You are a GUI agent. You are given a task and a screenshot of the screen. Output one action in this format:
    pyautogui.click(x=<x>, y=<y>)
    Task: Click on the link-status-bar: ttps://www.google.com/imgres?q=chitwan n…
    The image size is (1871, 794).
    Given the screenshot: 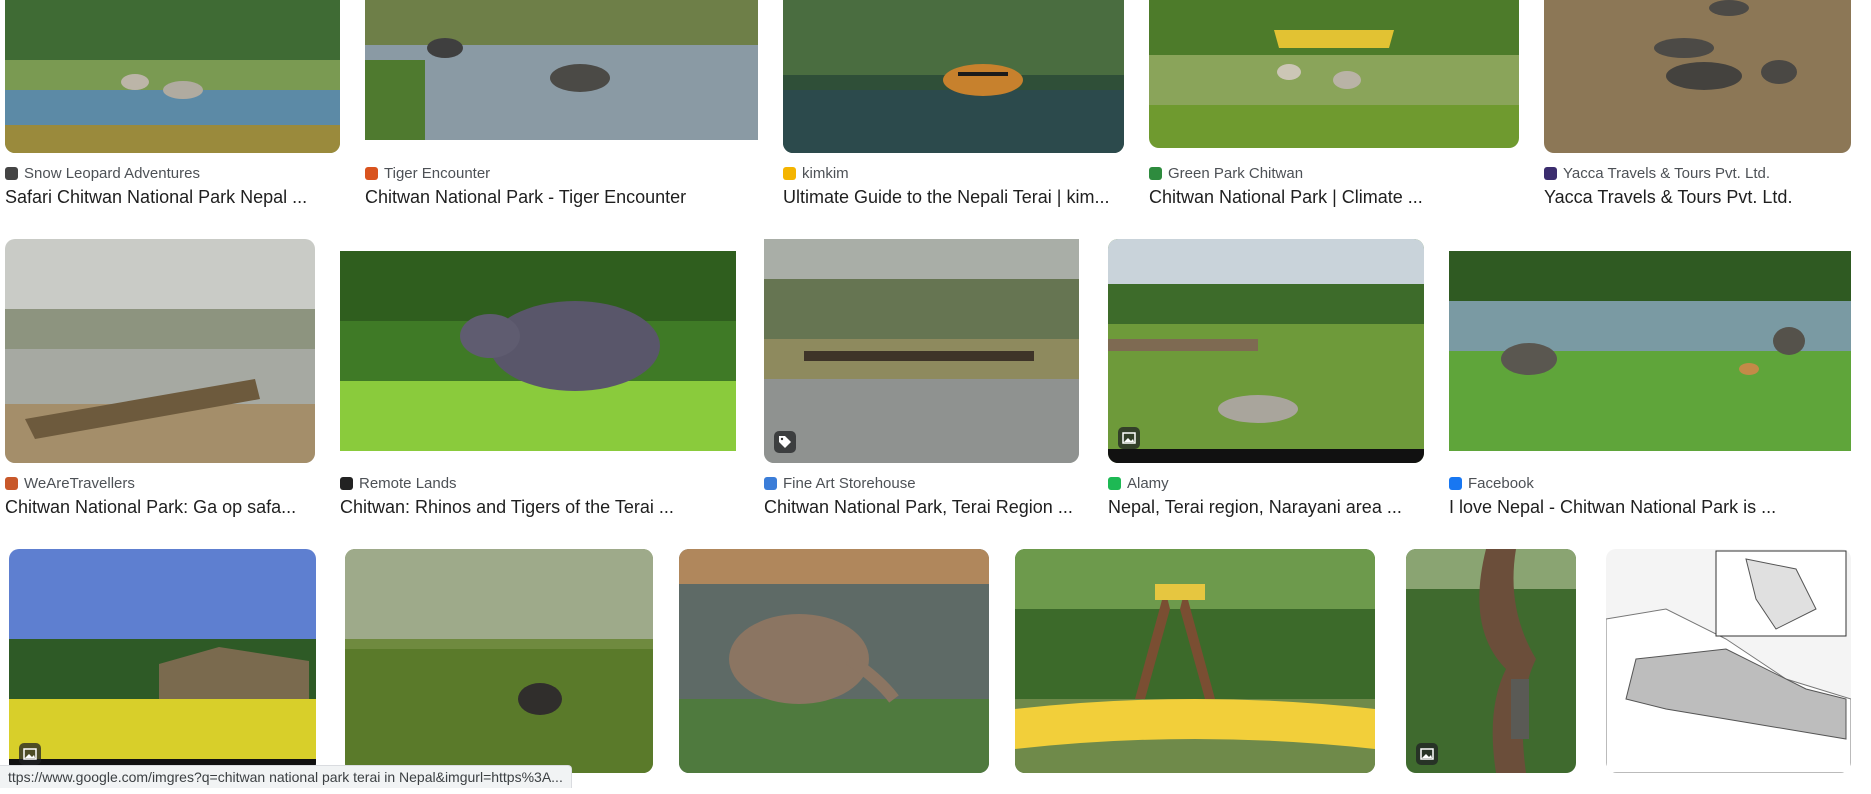 What is the action you would take?
    pyautogui.click(x=286, y=776)
    